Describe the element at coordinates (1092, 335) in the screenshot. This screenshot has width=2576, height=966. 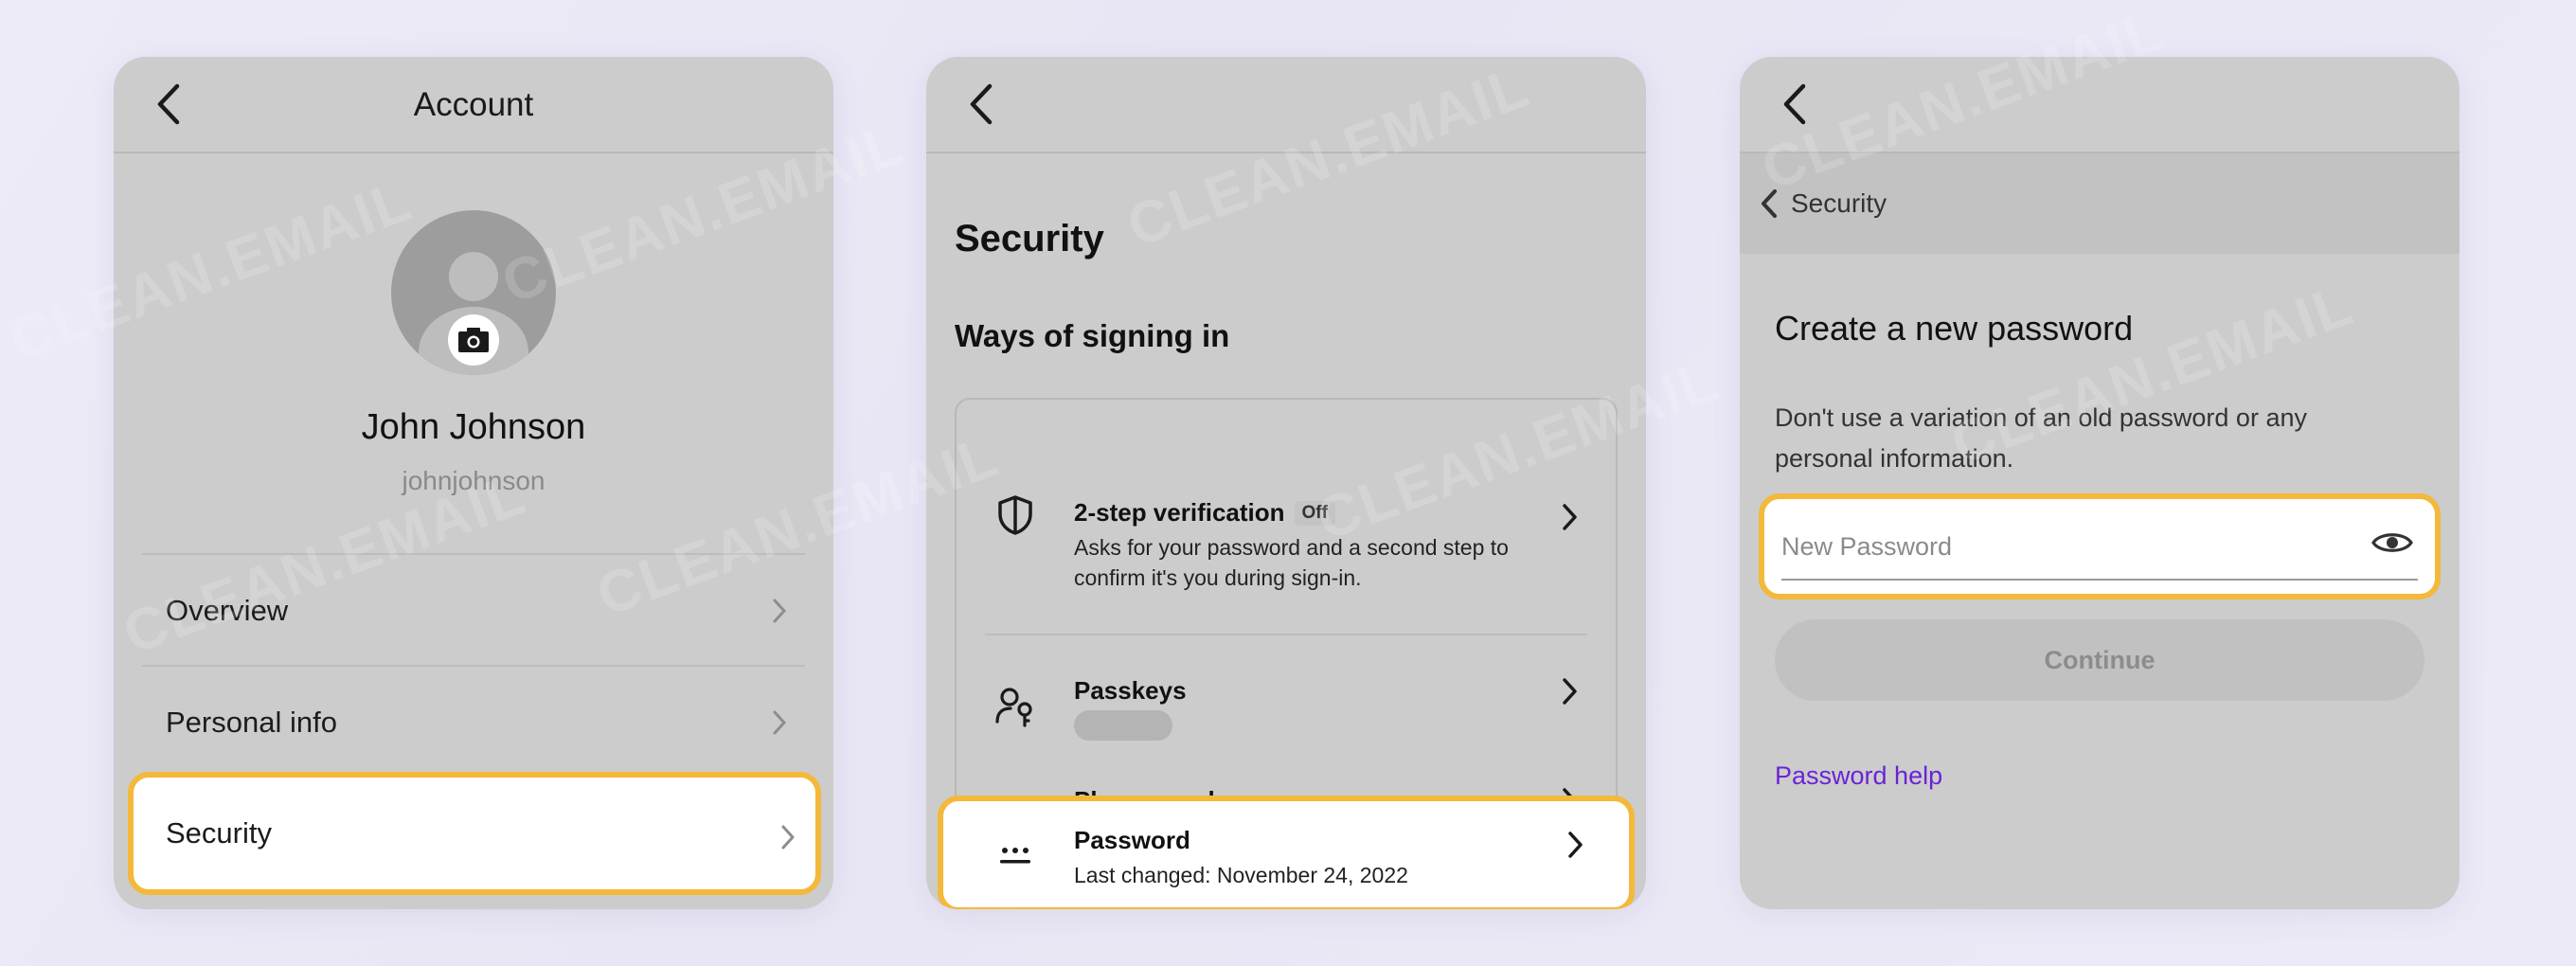
I see `section-heading: Ways of signing in` at that location.